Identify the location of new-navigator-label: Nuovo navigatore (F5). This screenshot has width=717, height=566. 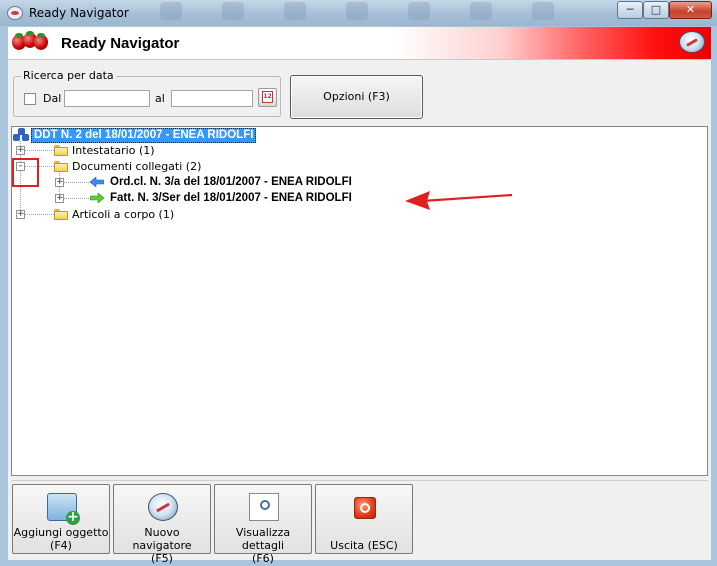
(162, 545).